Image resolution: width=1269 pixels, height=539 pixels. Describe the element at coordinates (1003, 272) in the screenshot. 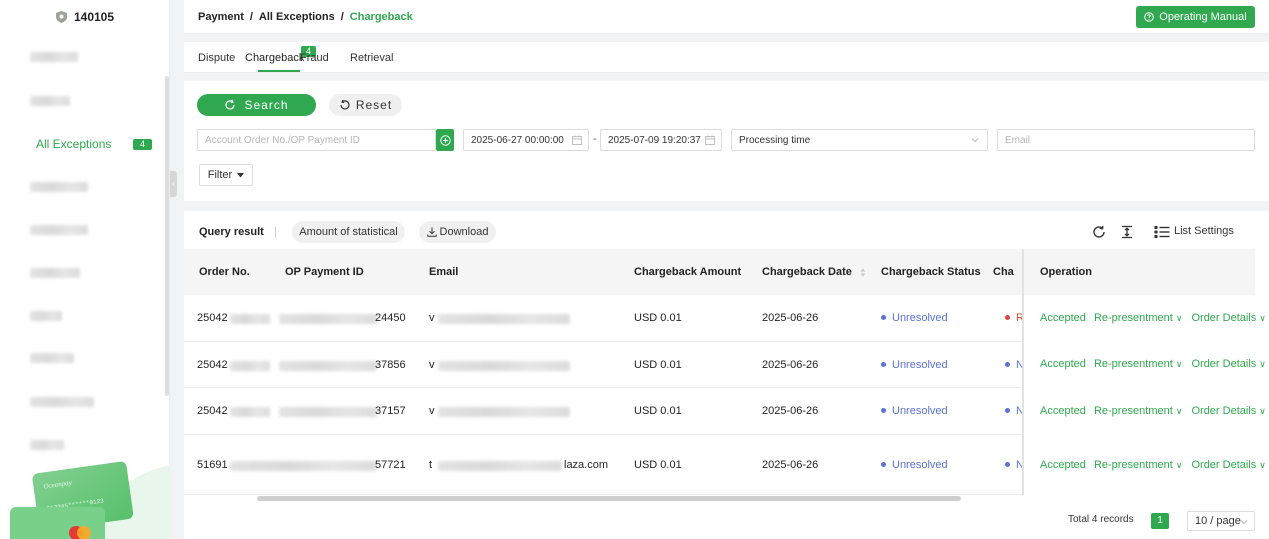

I see `col-cha-truncated: Cha` at that location.